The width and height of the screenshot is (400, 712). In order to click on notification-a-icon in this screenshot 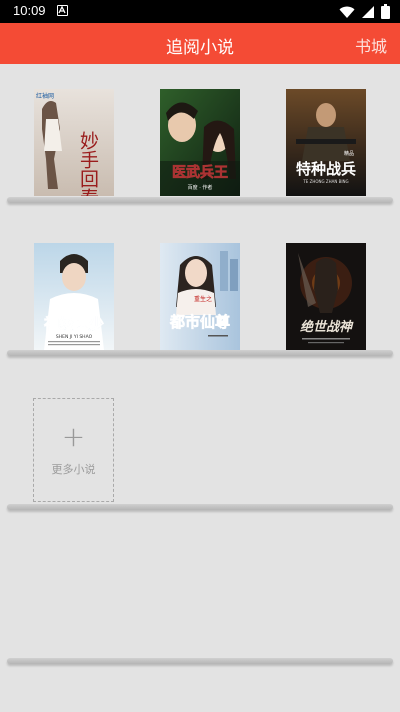, I will do `click(62, 10)`.